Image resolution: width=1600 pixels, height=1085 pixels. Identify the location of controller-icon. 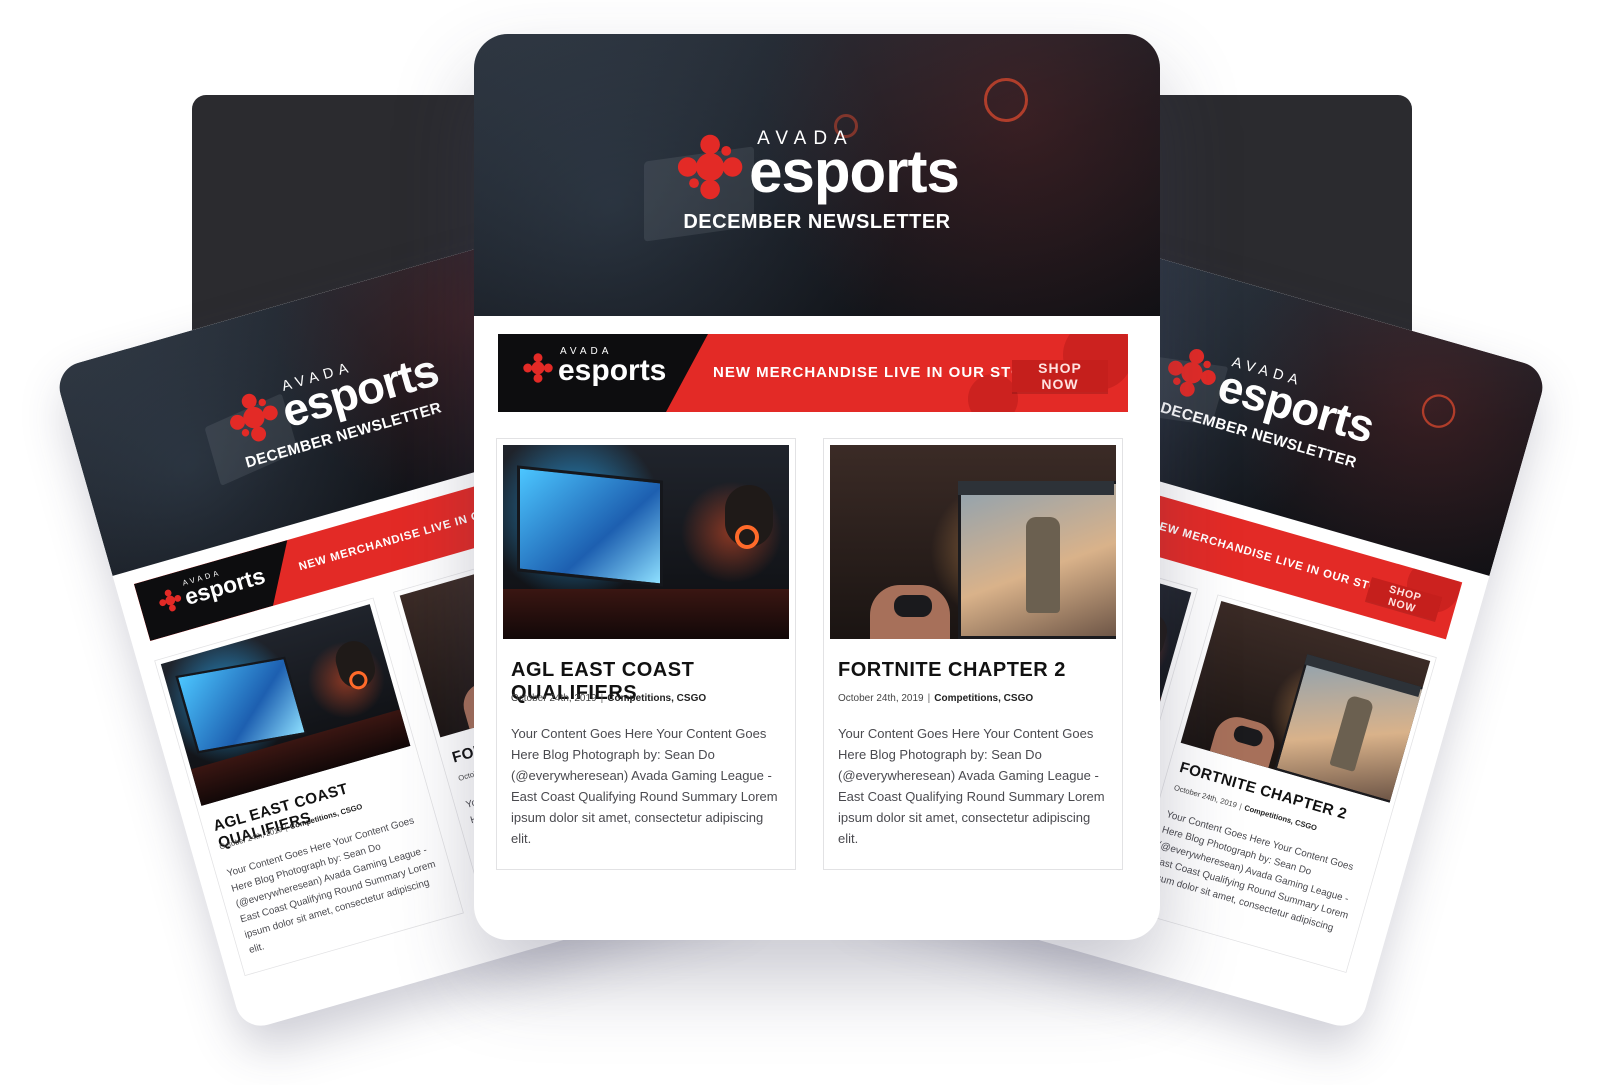
(913, 606).